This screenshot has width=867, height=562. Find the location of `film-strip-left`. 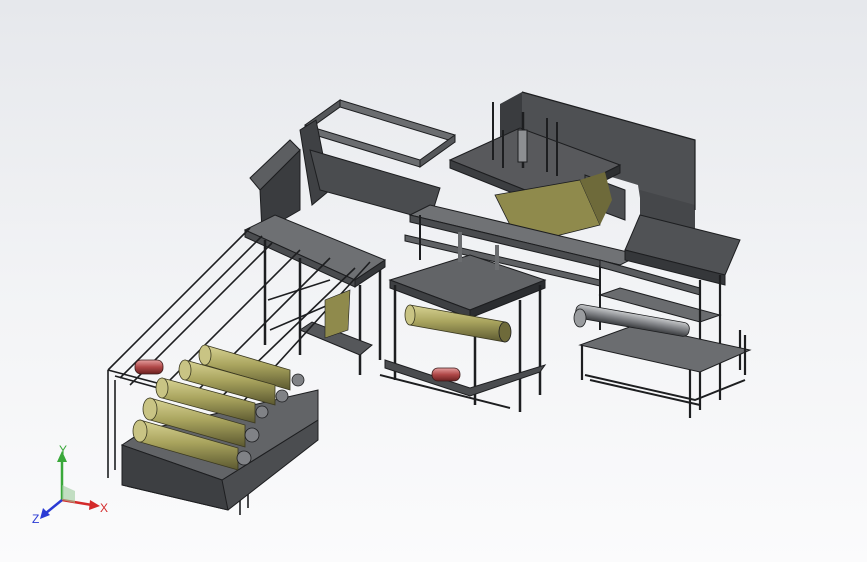

film-strip-left is located at coordinates (337, 314).